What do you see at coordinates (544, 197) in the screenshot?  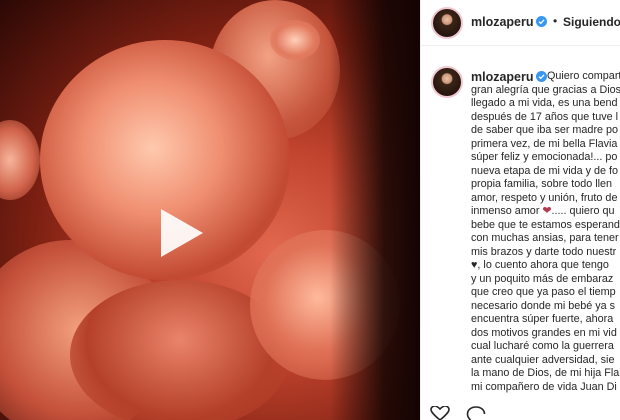 I see `caption-line: amor, respeto y unión, fruto de` at bounding box center [544, 197].